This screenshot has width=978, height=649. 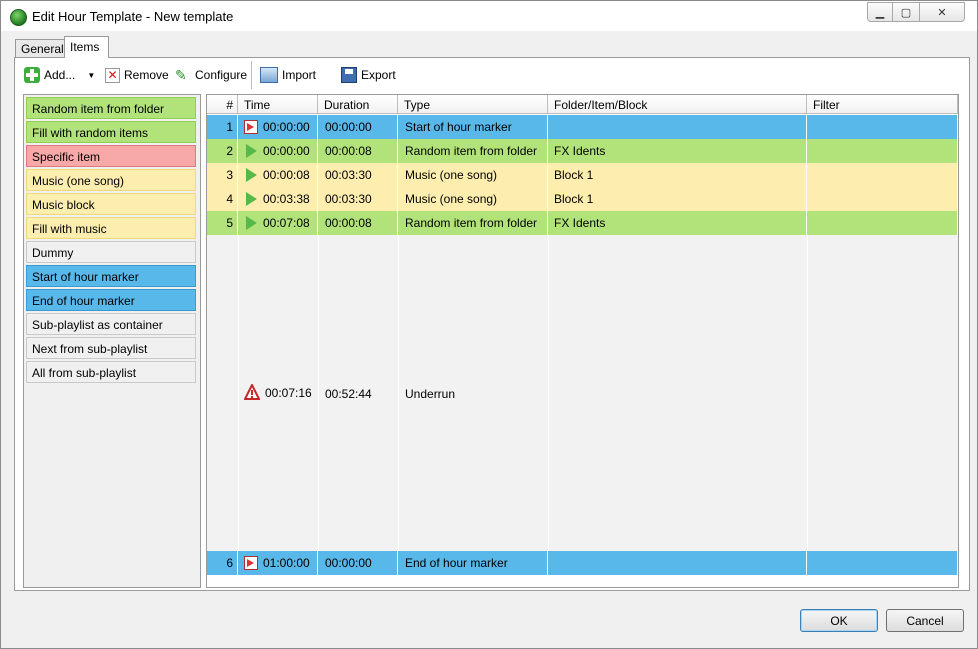 What do you see at coordinates (288, 393) in the screenshot?
I see `underrun-time: 00:07:16` at bounding box center [288, 393].